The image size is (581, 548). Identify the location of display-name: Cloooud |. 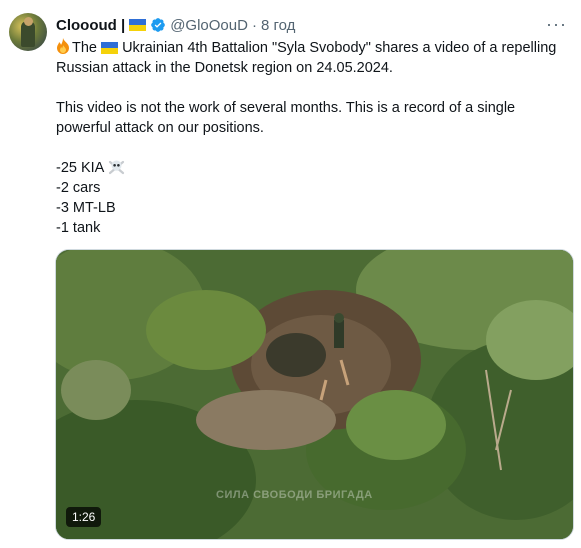
(90, 25).